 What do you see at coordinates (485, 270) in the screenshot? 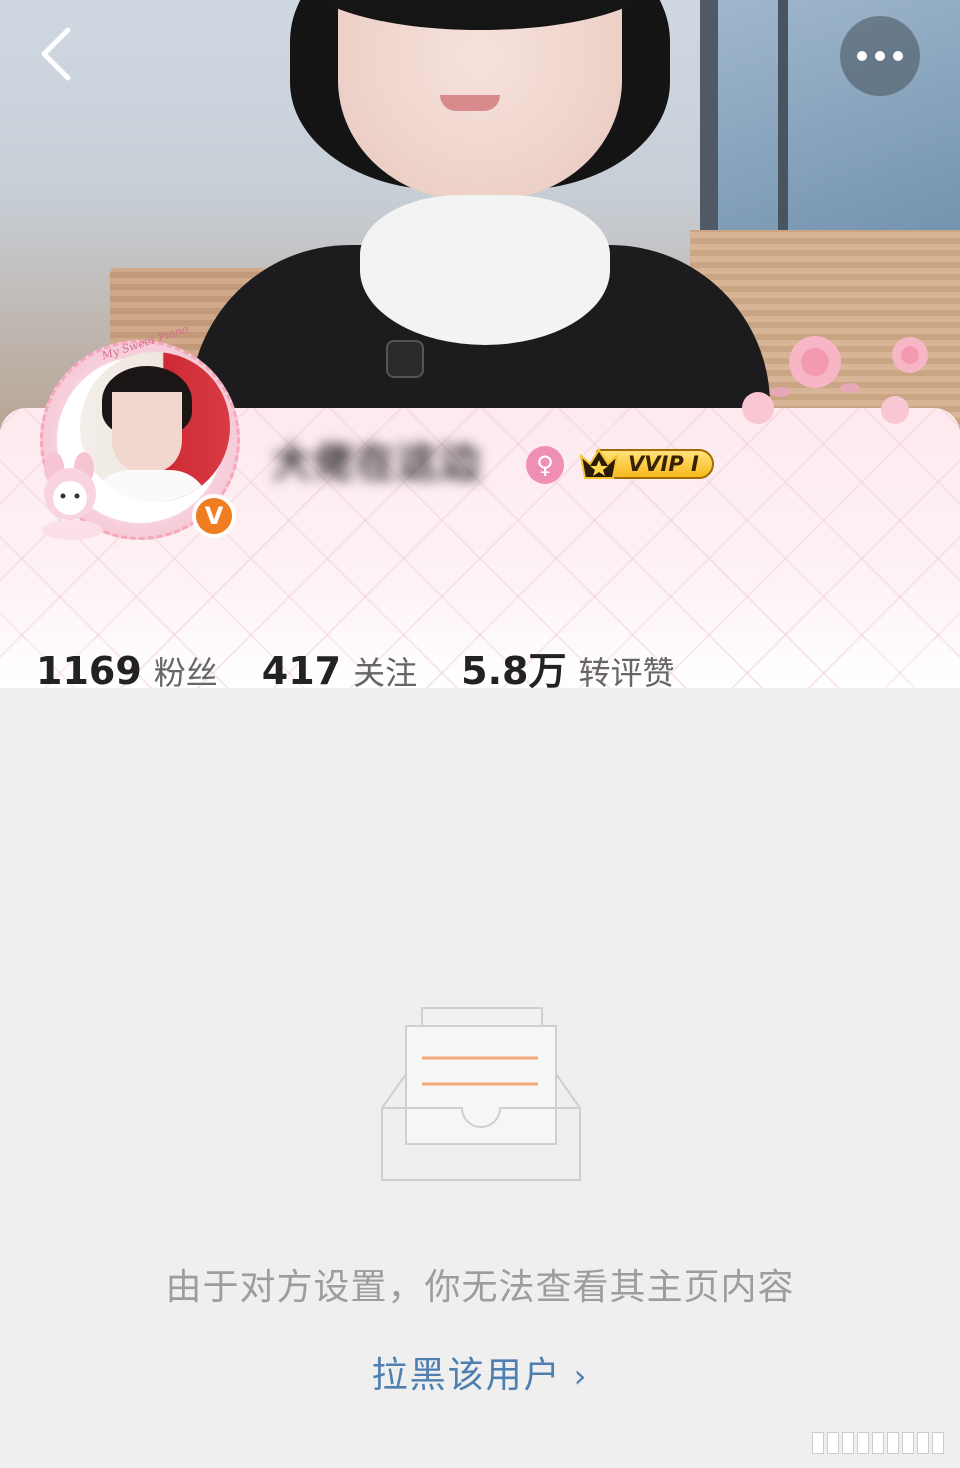
I see `cover-collar` at bounding box center [485, 270].